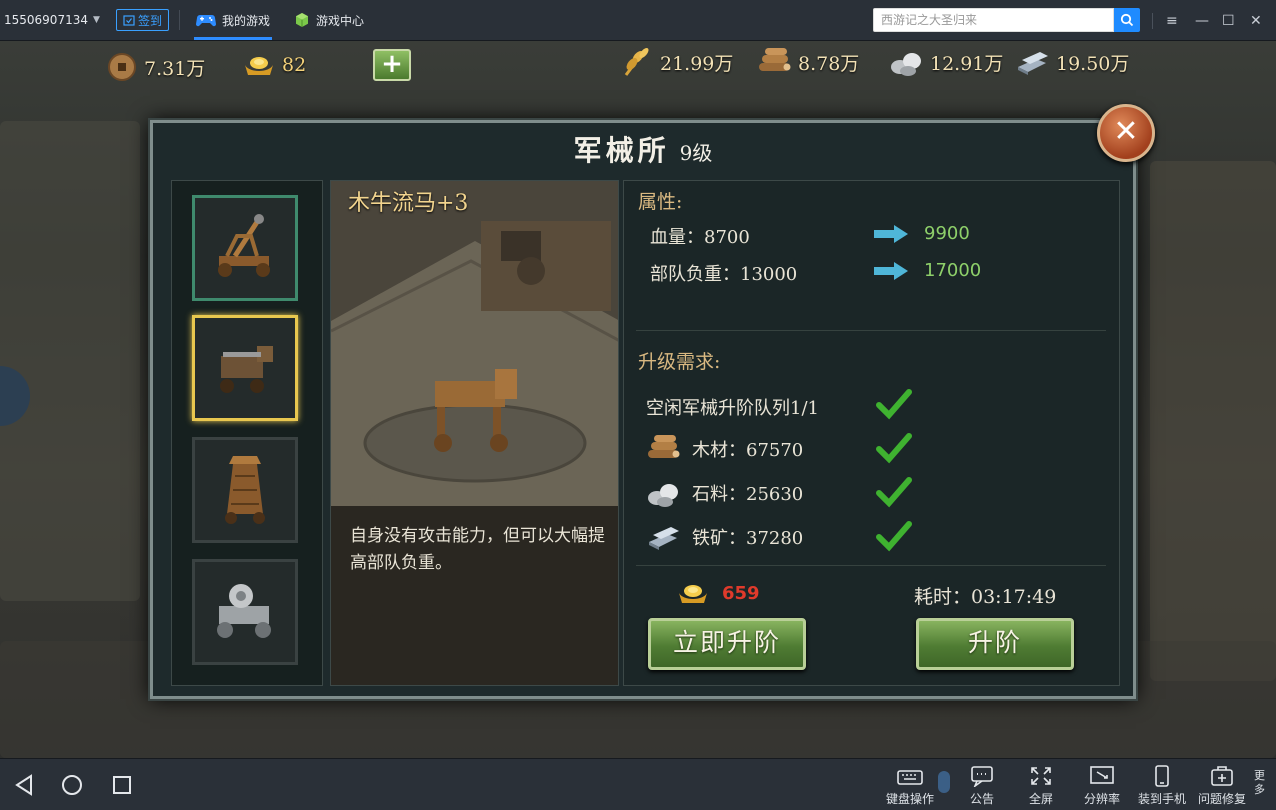  I want to click on req-wood-label: 木材：67570, so click(748, 450).